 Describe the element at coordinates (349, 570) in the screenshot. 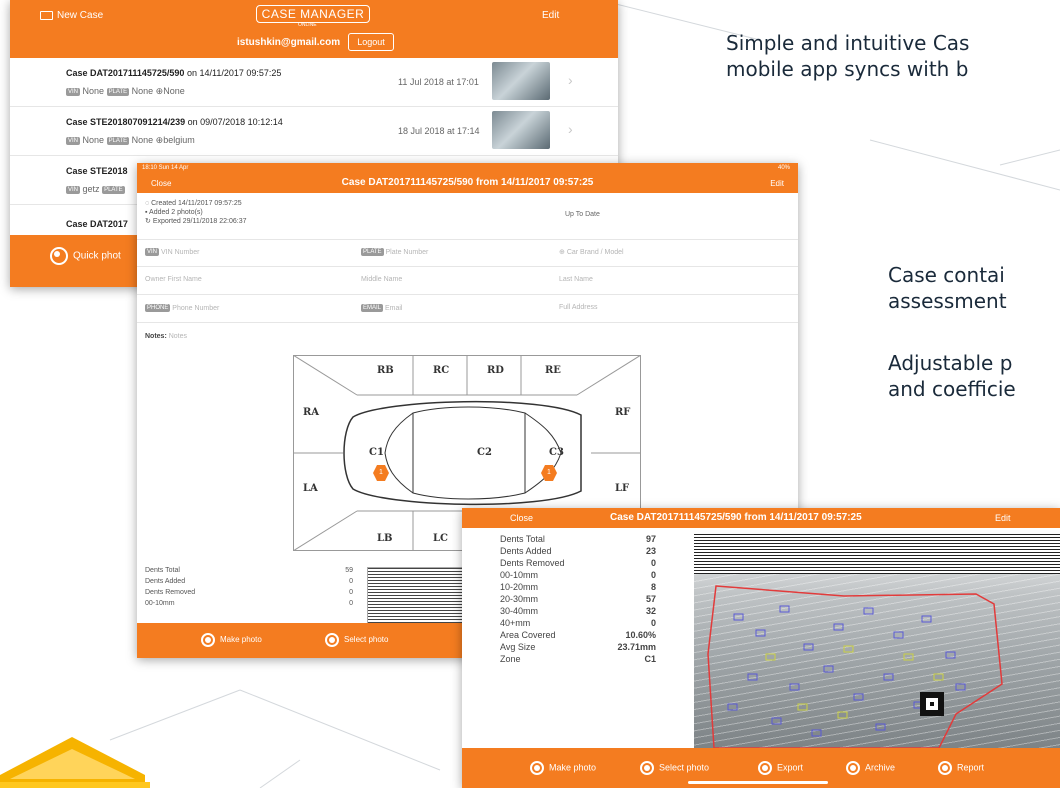

I see `stat-value: 59` at that location.